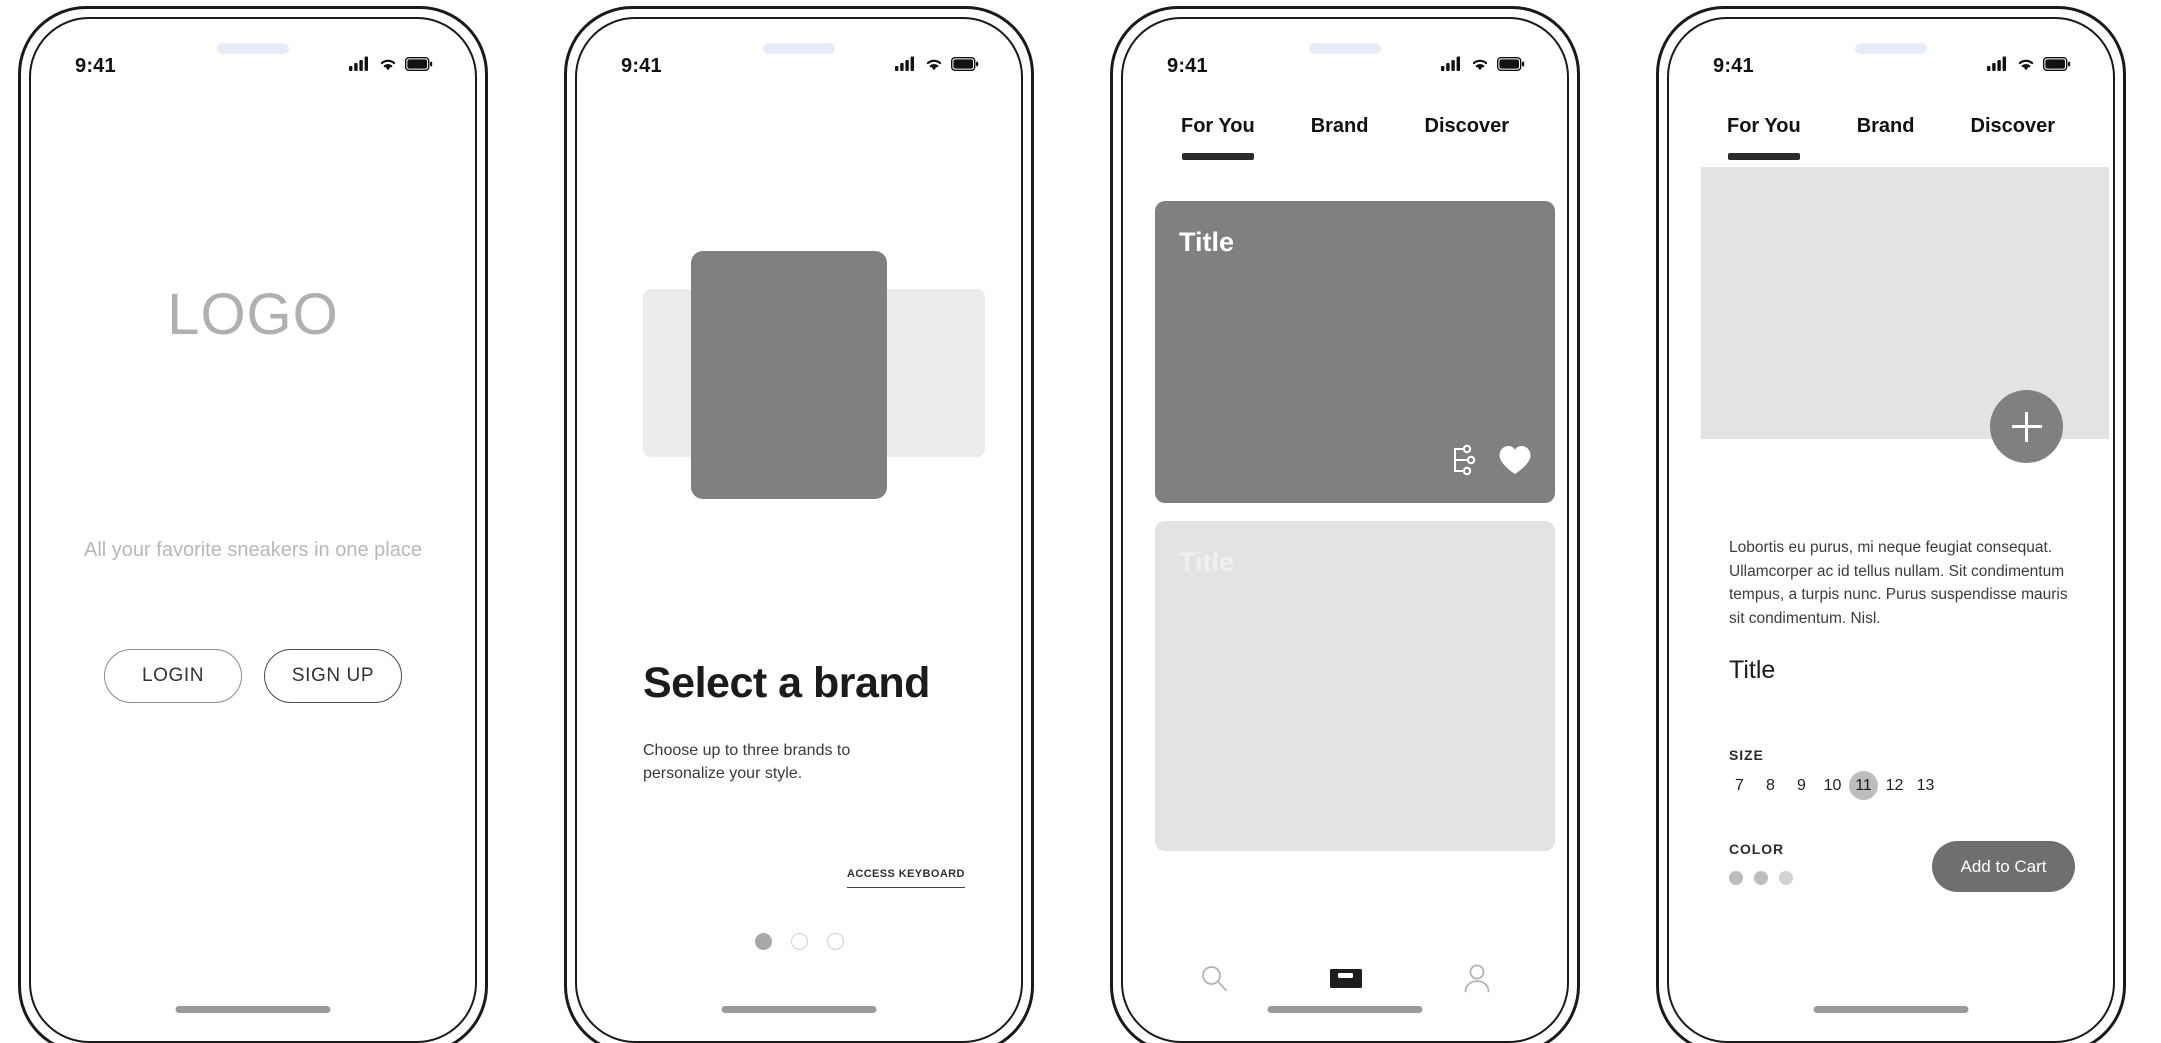 Image resolution: width=2161 pixels, height=1043 pixels. What do you see at coordinates (1746, 755) in the screenshot?
I see `size-label: SIZE` at bounding box center [1746, 755].